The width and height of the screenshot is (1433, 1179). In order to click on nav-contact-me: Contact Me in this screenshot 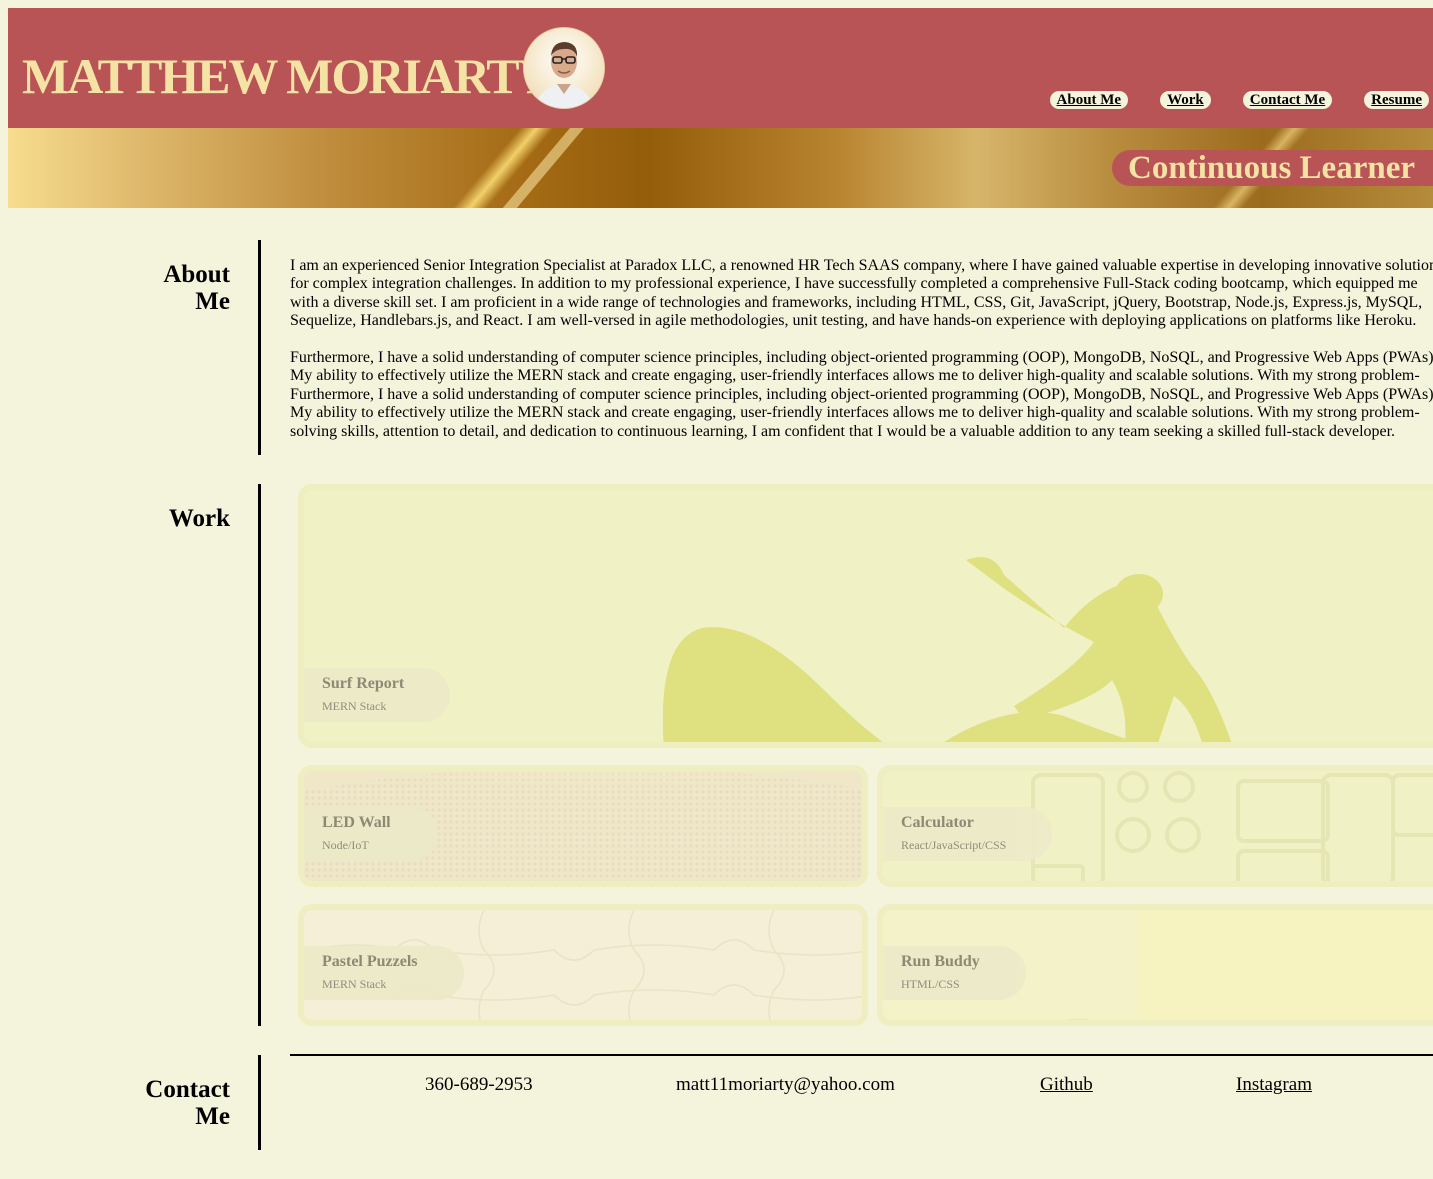, I will do `click(1287, 100)`.